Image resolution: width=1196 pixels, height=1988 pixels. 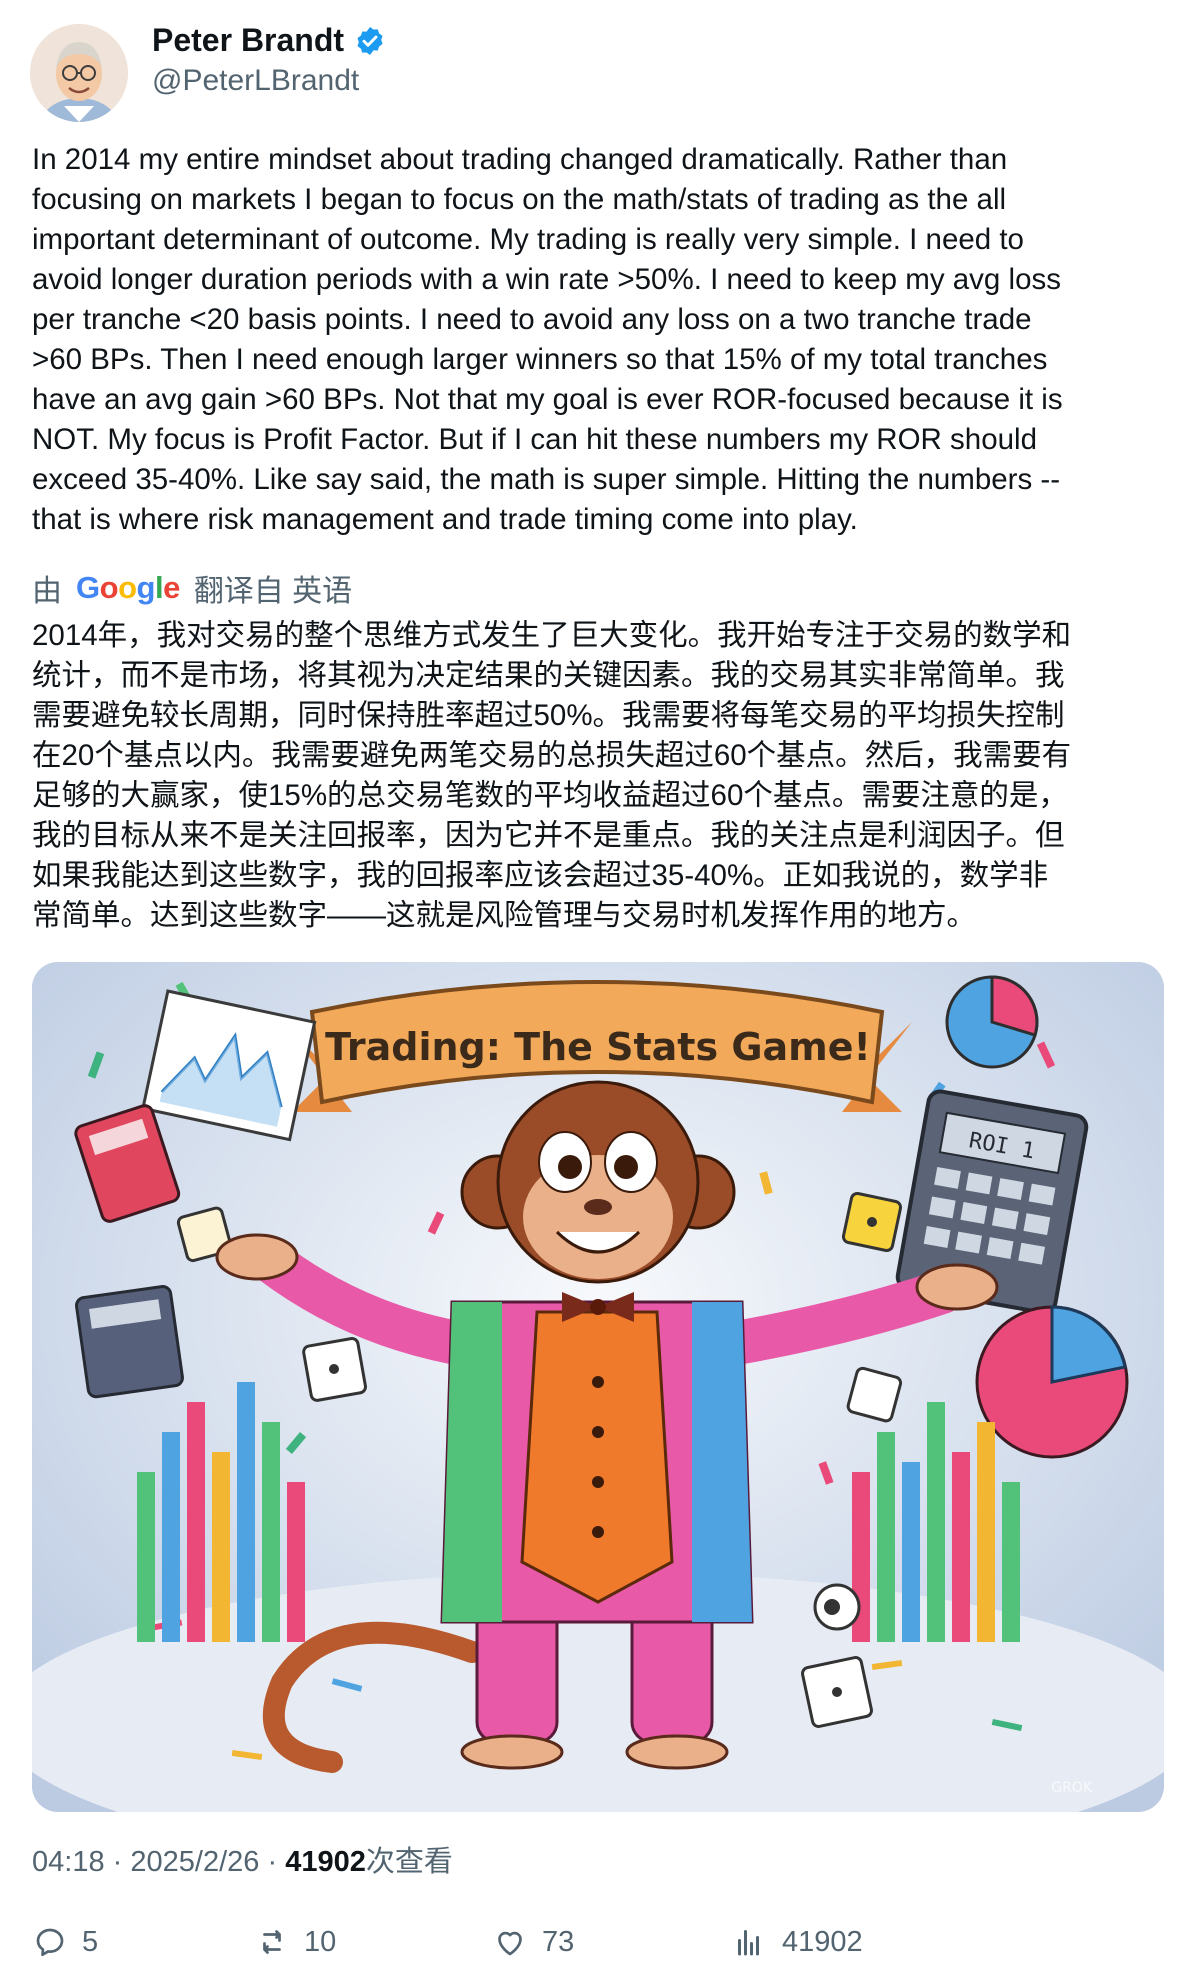 What do you see at coordinates (50, 1942) in the screenshot?
I see `reply-icon` at bounding box center [50, 1942].